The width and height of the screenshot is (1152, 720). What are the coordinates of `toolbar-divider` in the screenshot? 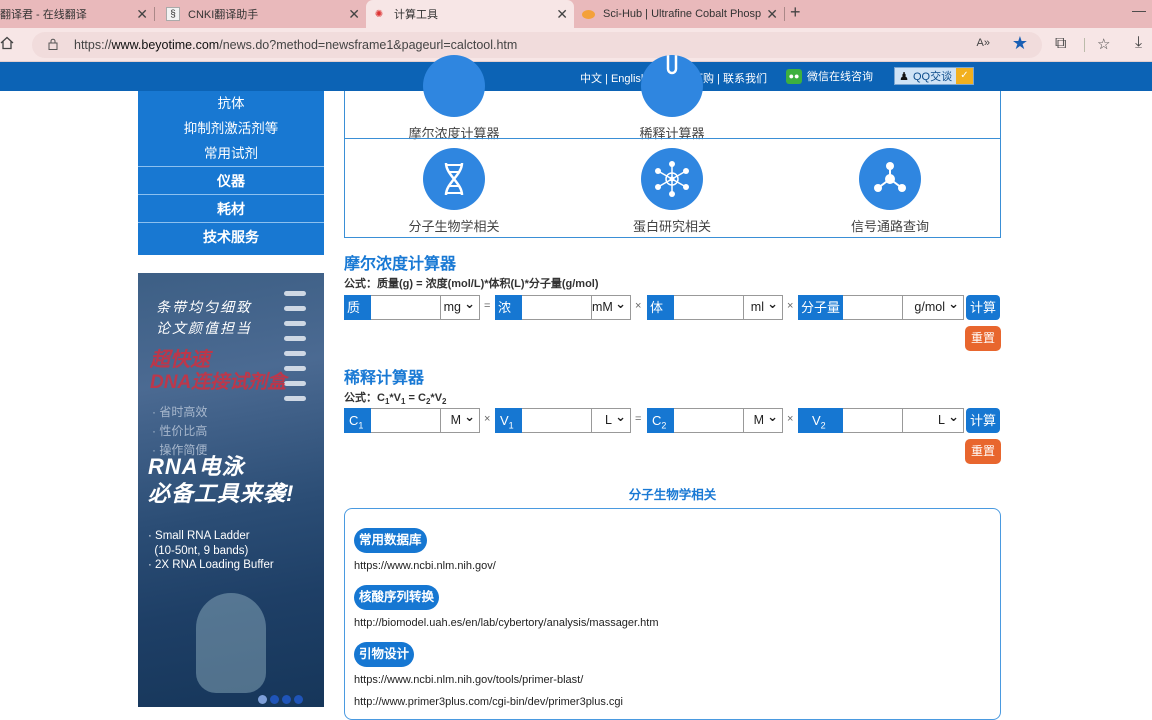 It's located at (1084, 45).